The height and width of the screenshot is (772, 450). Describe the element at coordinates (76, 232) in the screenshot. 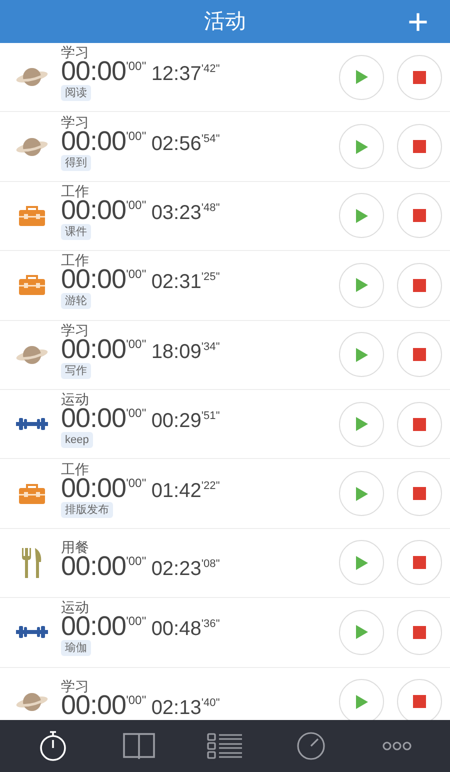

I see `tag-label: 课件` at that location.